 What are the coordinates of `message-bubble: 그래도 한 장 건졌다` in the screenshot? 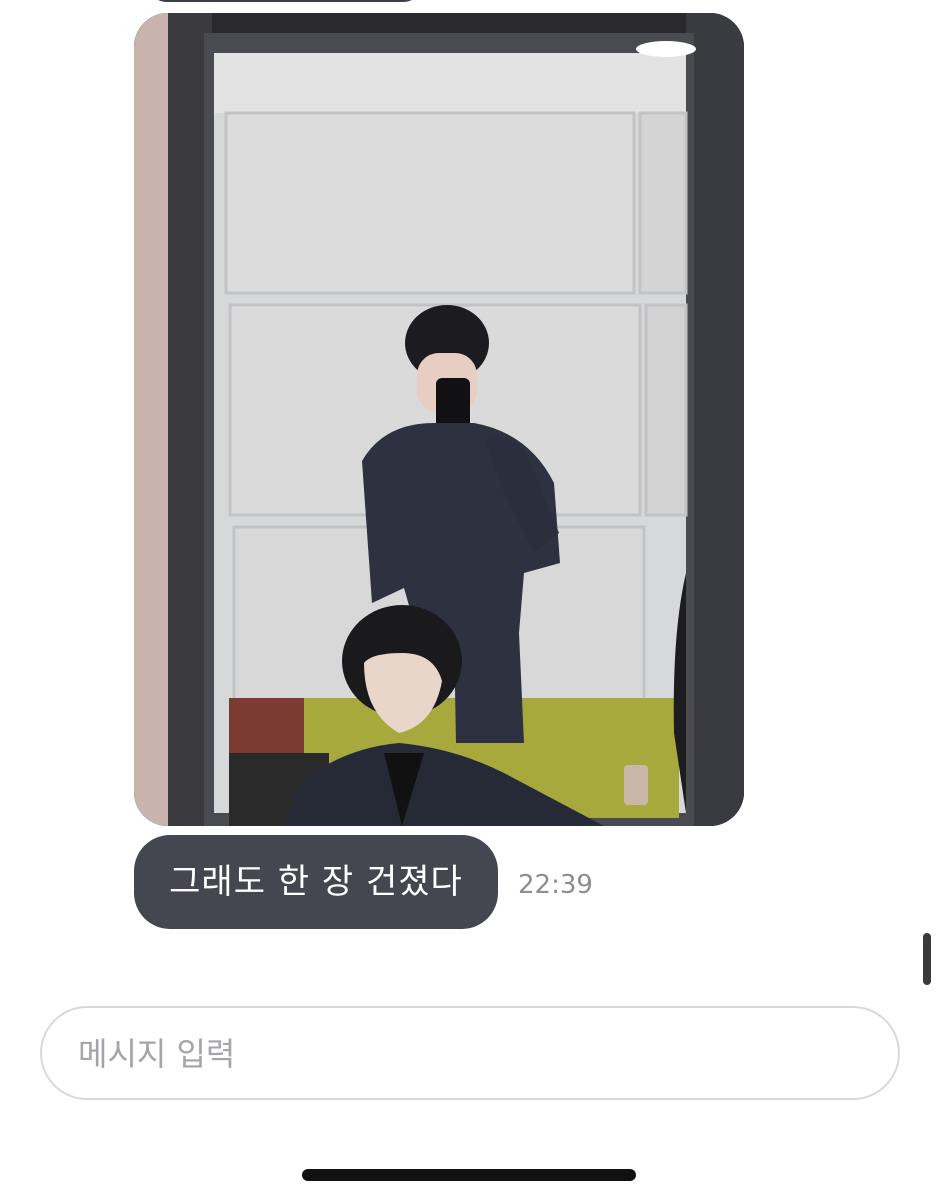 It's located at (316, 882).